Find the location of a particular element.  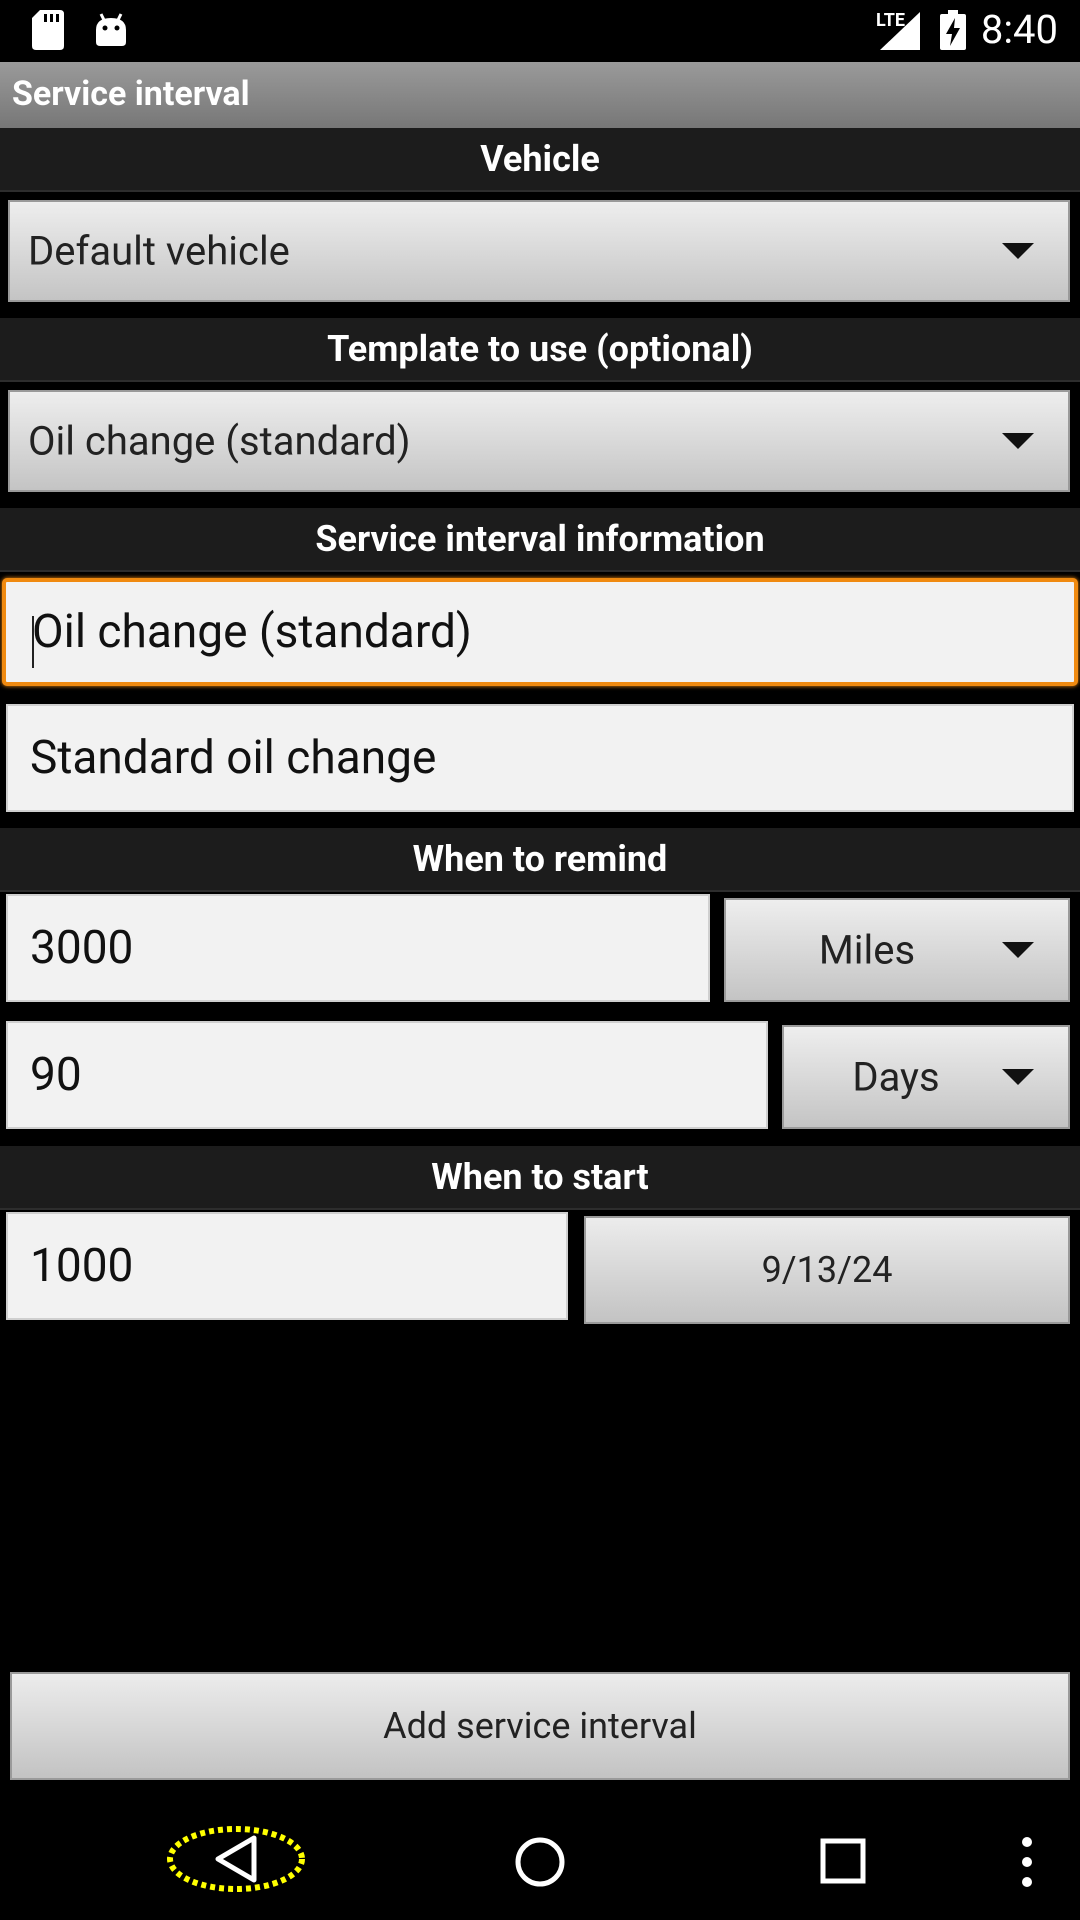

vehicle-dropdown: Default vehicle is located at coordinates (539, 251).